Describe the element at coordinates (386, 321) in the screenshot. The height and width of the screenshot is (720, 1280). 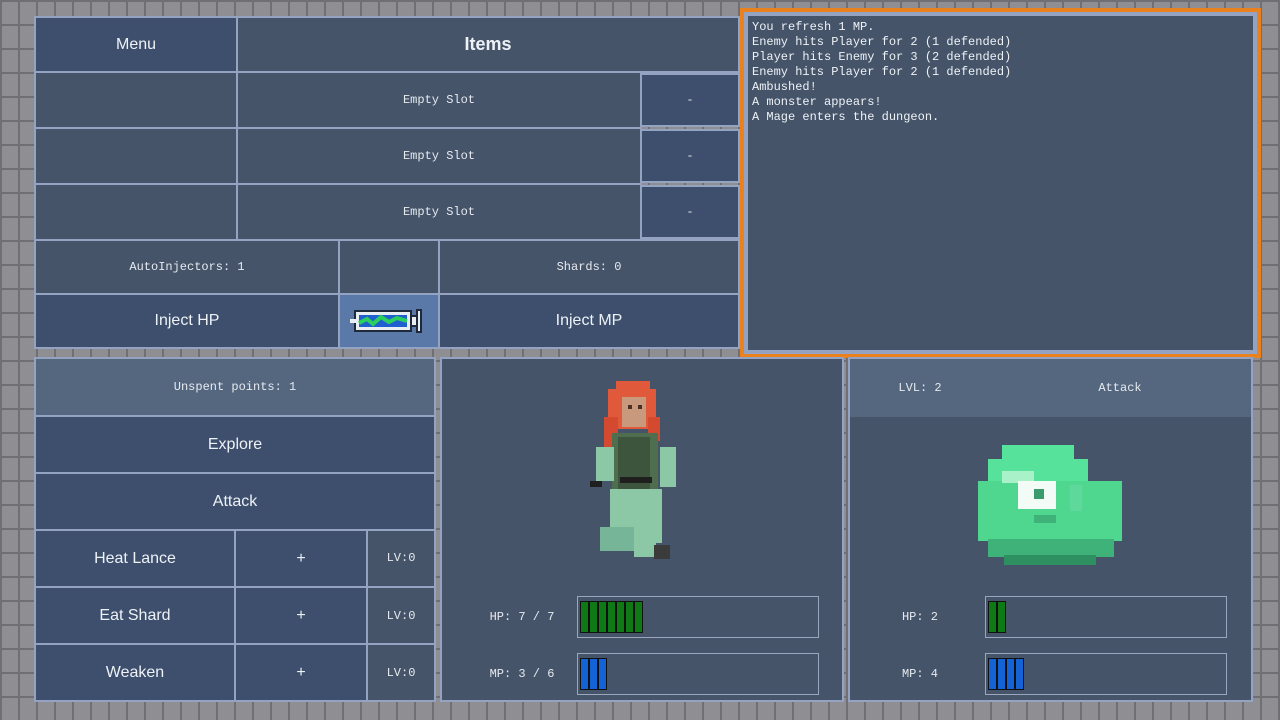
I see `syringe-icon-graphic` at that location.